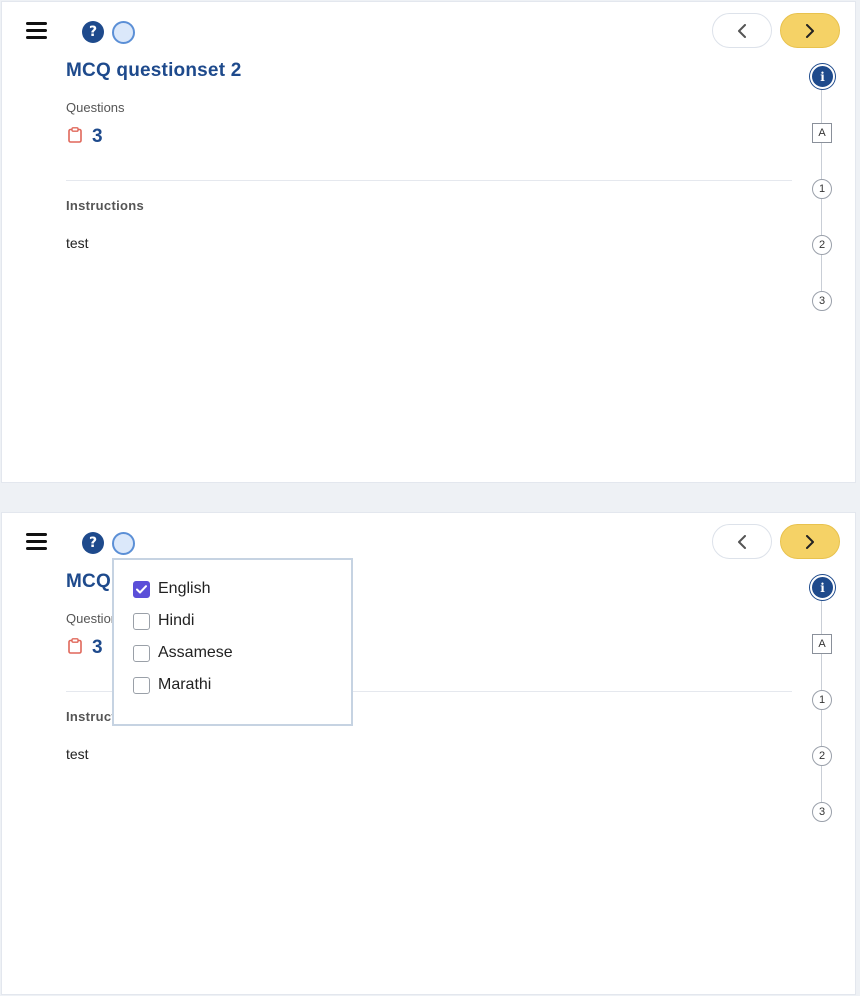 The image size is (860, 996). Describe the element at coordinates (232, 685) in the screenshot. I see `language-option-marathi: Marathi` at that location.